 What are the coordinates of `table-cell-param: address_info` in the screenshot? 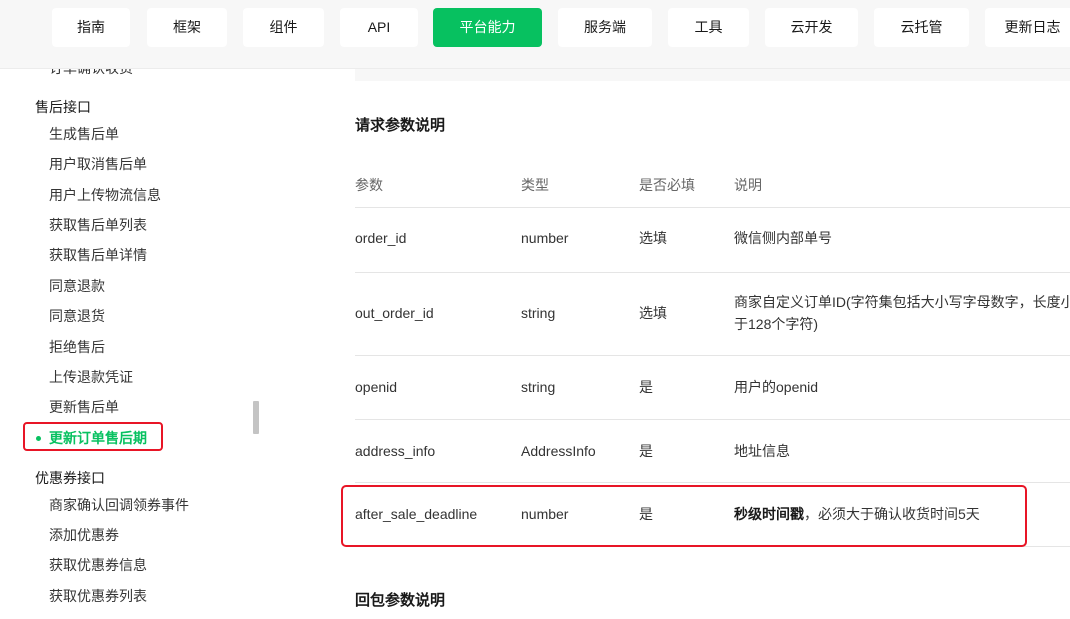 It's located at (395, 451).